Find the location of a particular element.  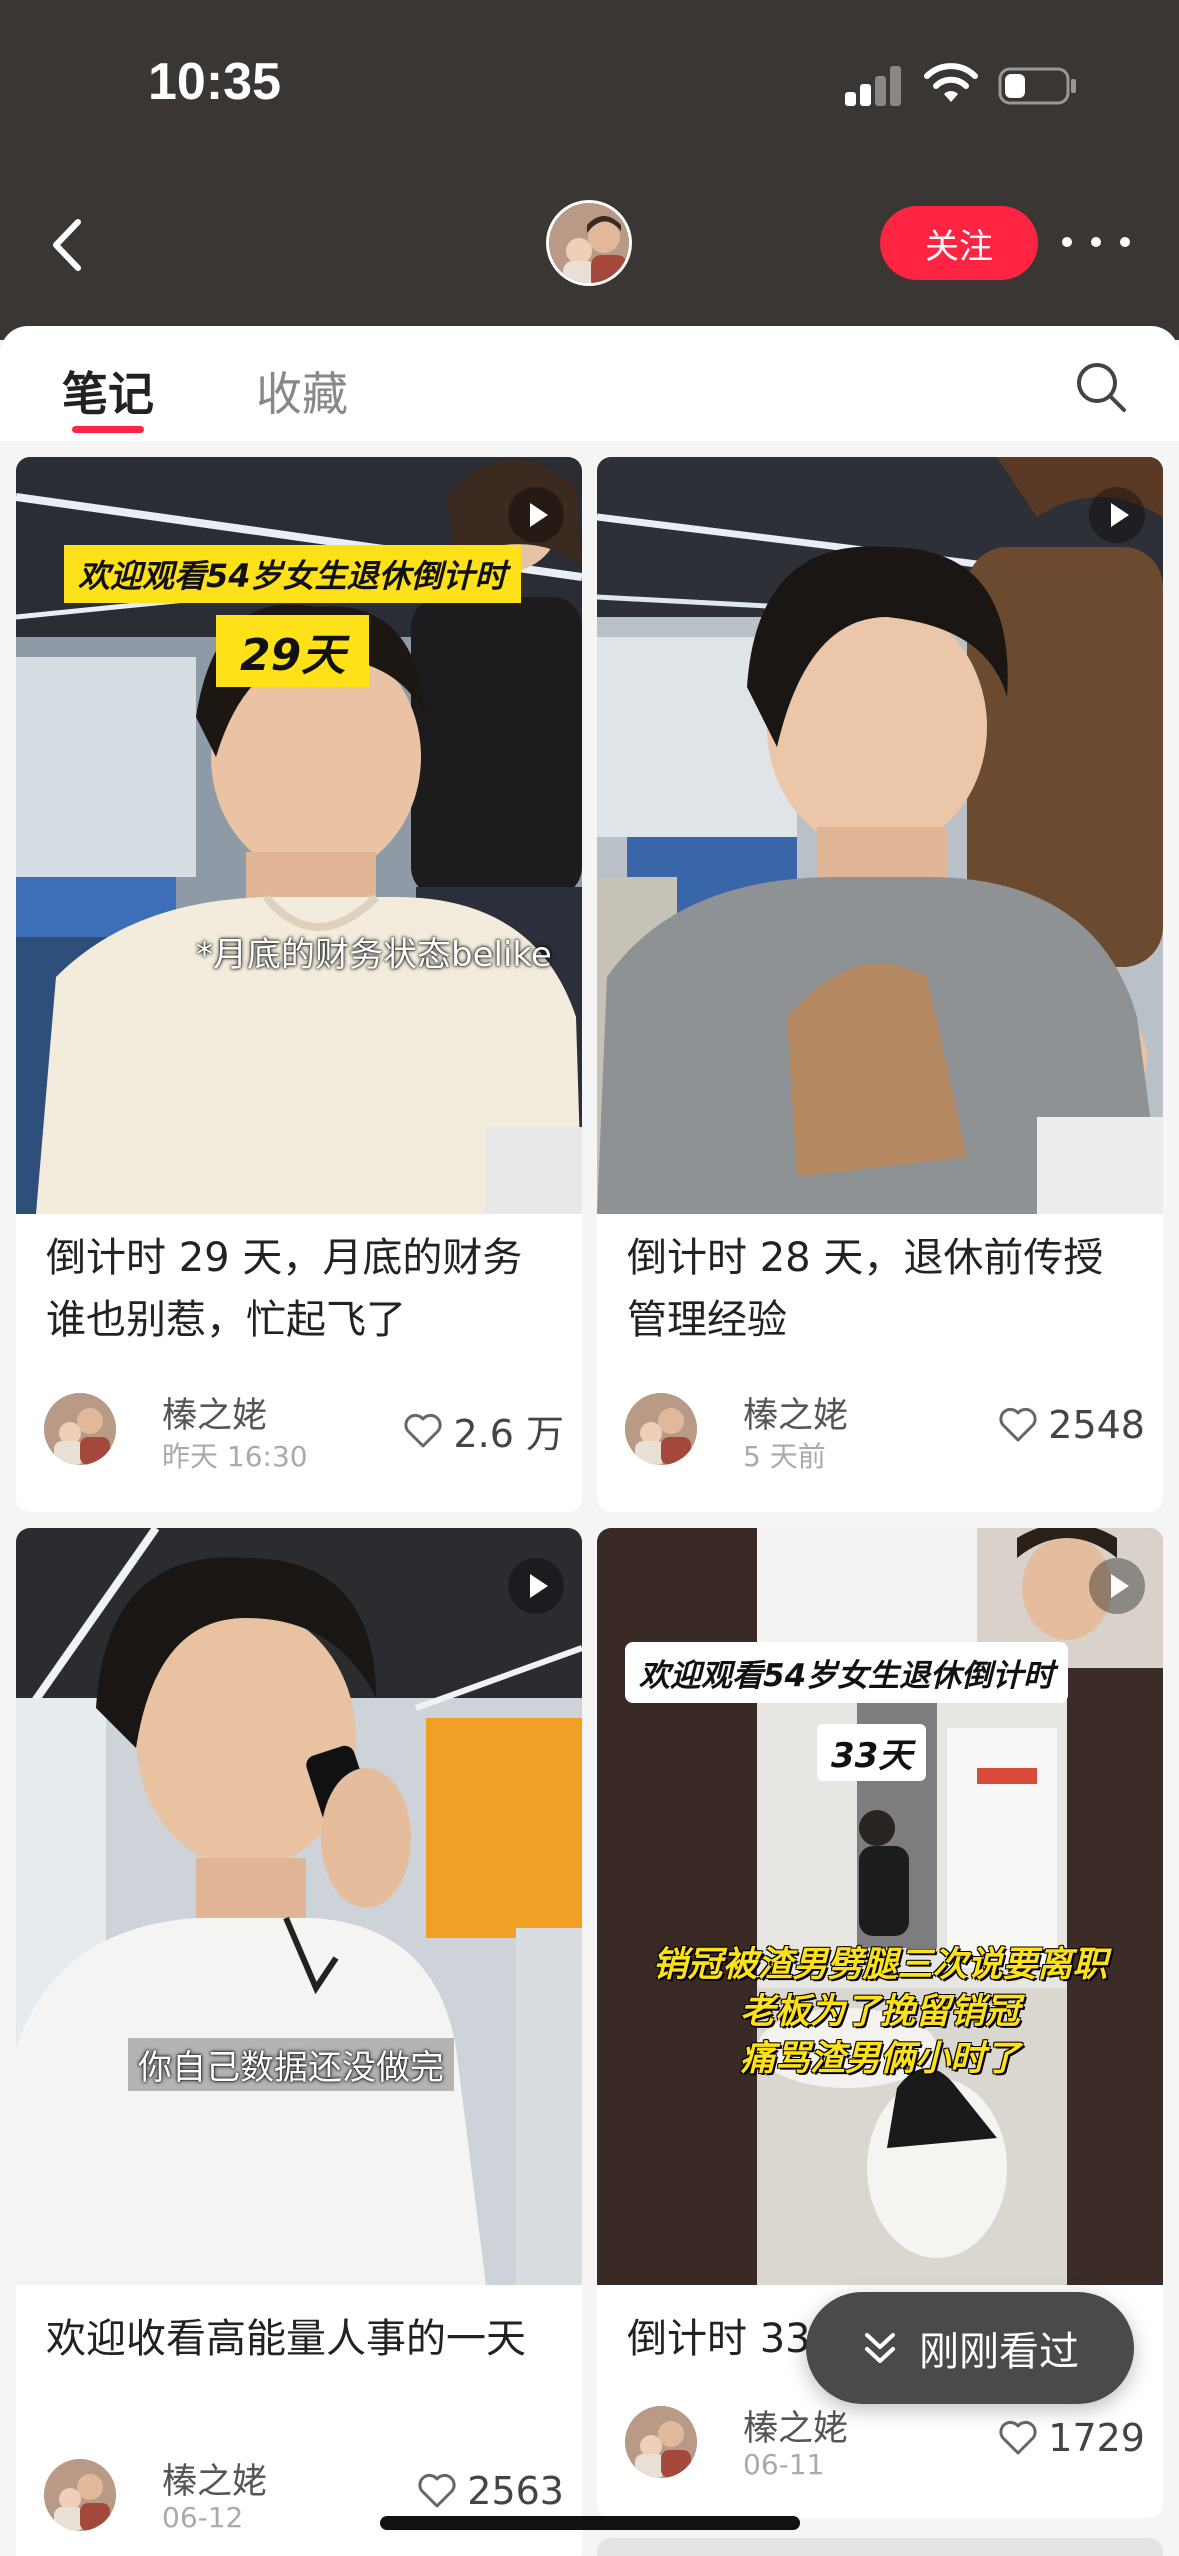

follow-button: 关注 is located at coordinates (959, 243).